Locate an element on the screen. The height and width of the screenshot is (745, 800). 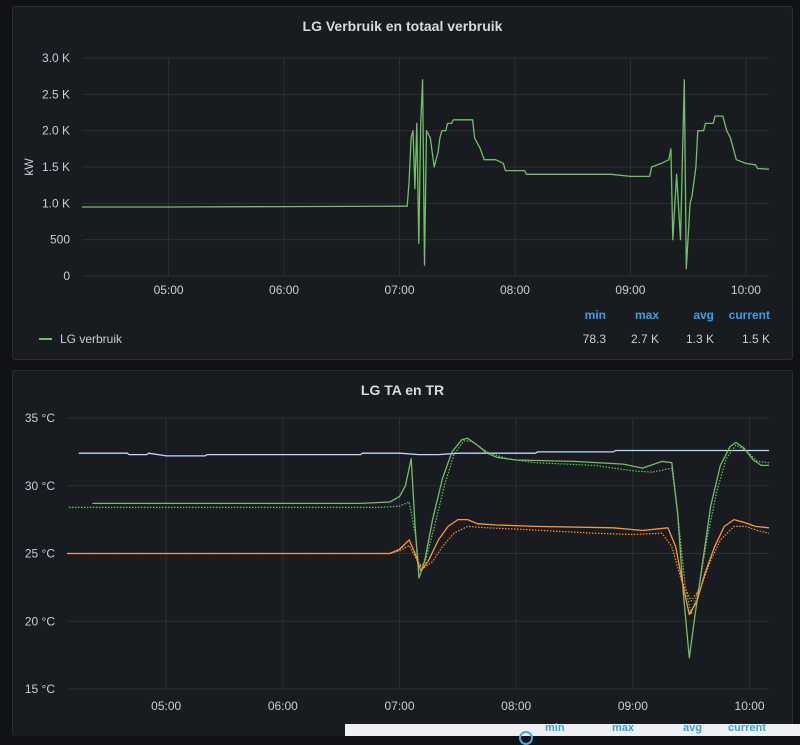
stat-header-avg: avg is located at coordinates (697, 315).